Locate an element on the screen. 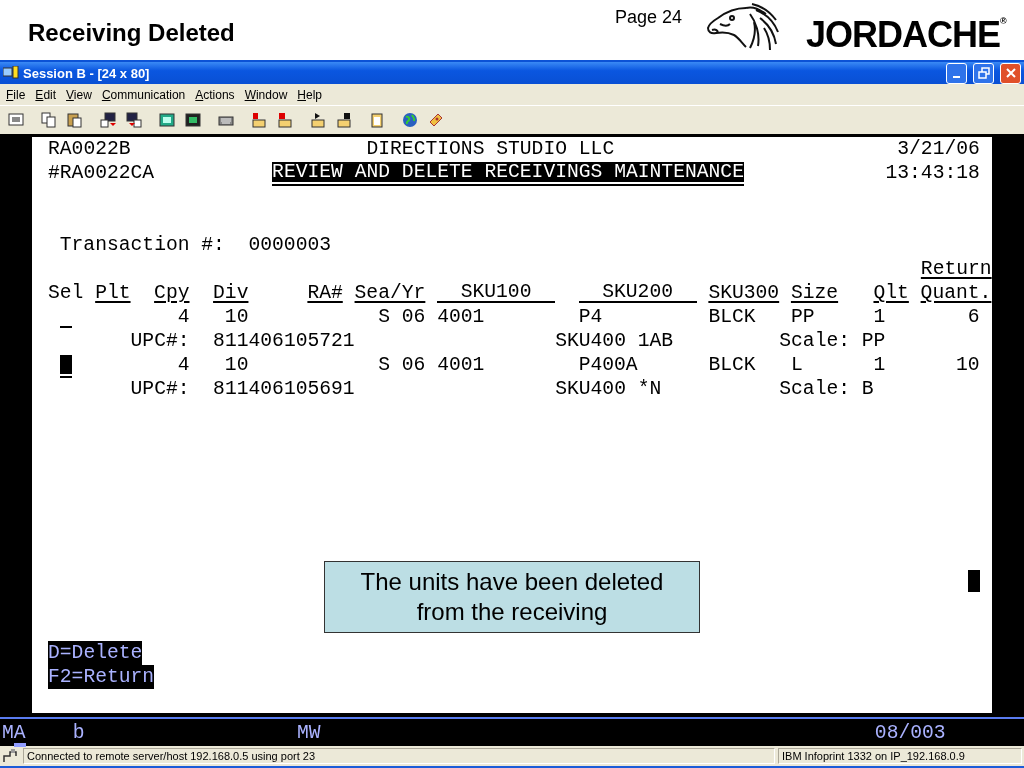  cursor-position: 08/003 is located at coordinates (910, 732).